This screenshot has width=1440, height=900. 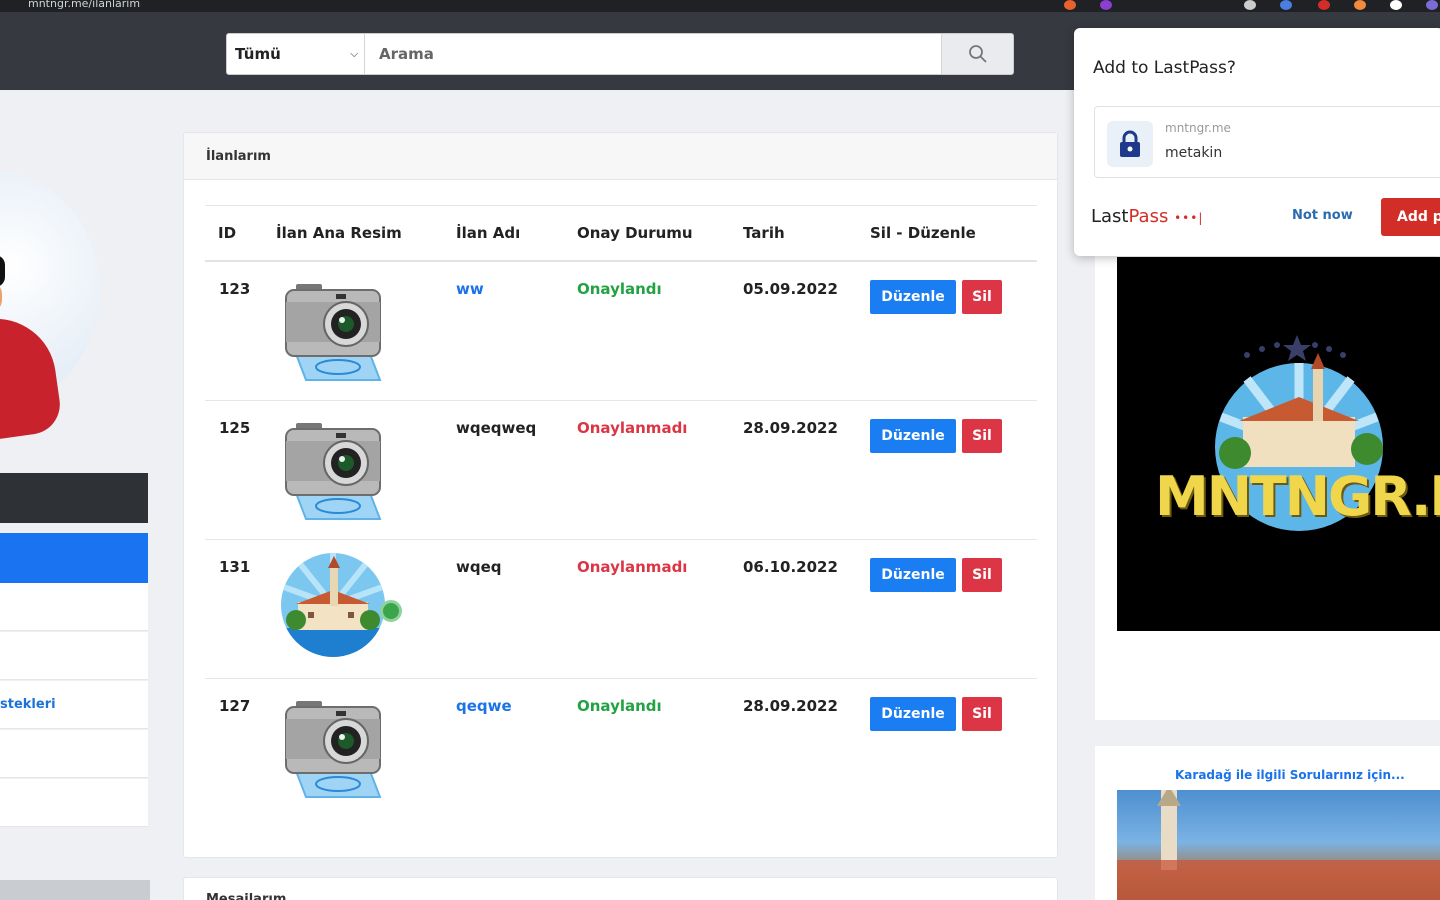 What do you see at coordinates (258, 54) in the screenshot?
I see `category-select-value: Tümü` at bounding box center [258, 54].